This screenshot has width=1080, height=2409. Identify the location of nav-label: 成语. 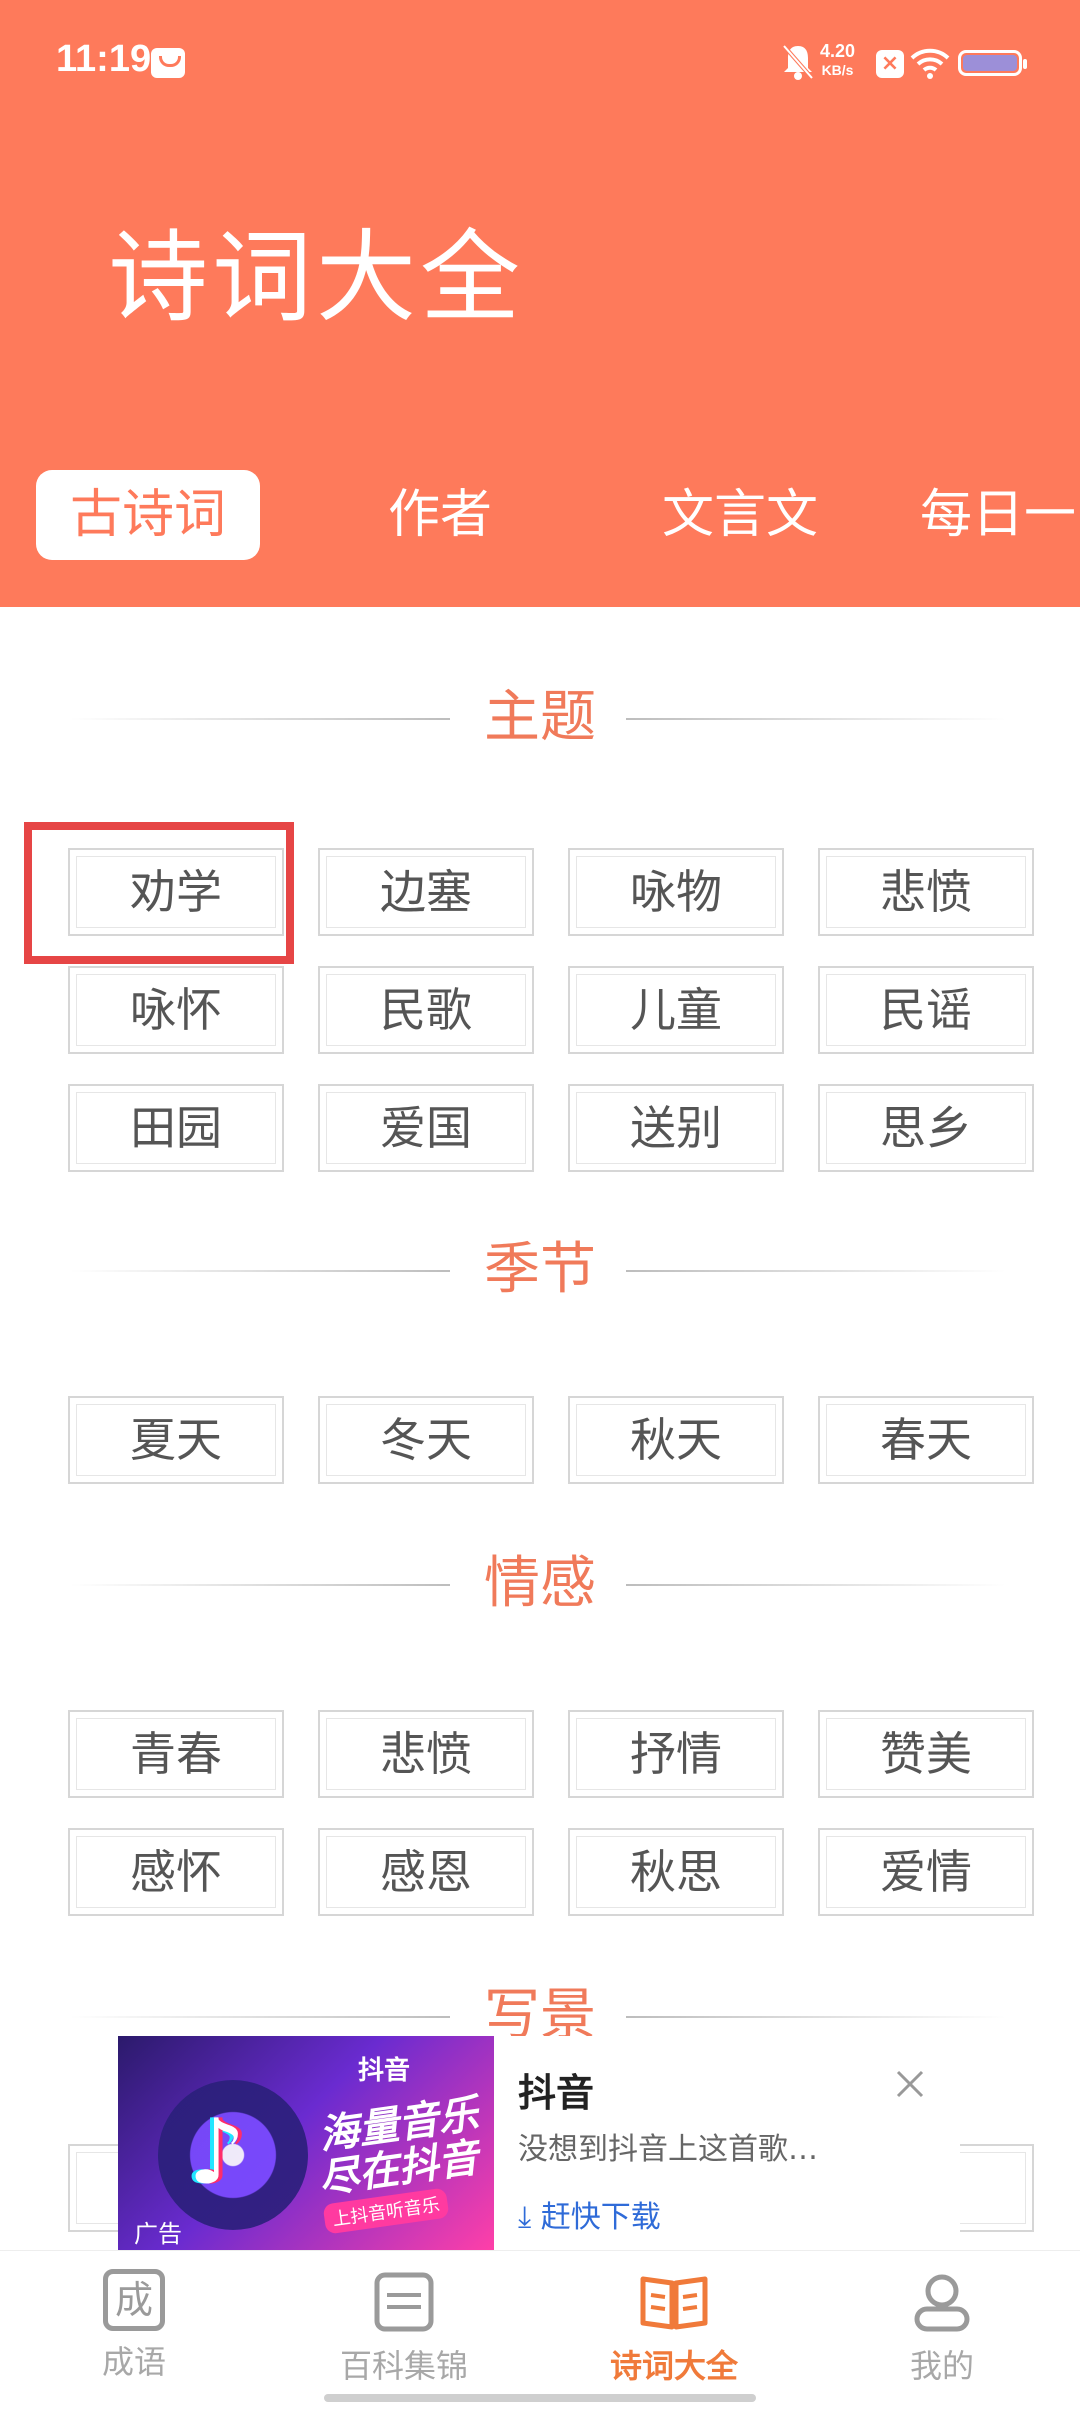
(133, 2362).